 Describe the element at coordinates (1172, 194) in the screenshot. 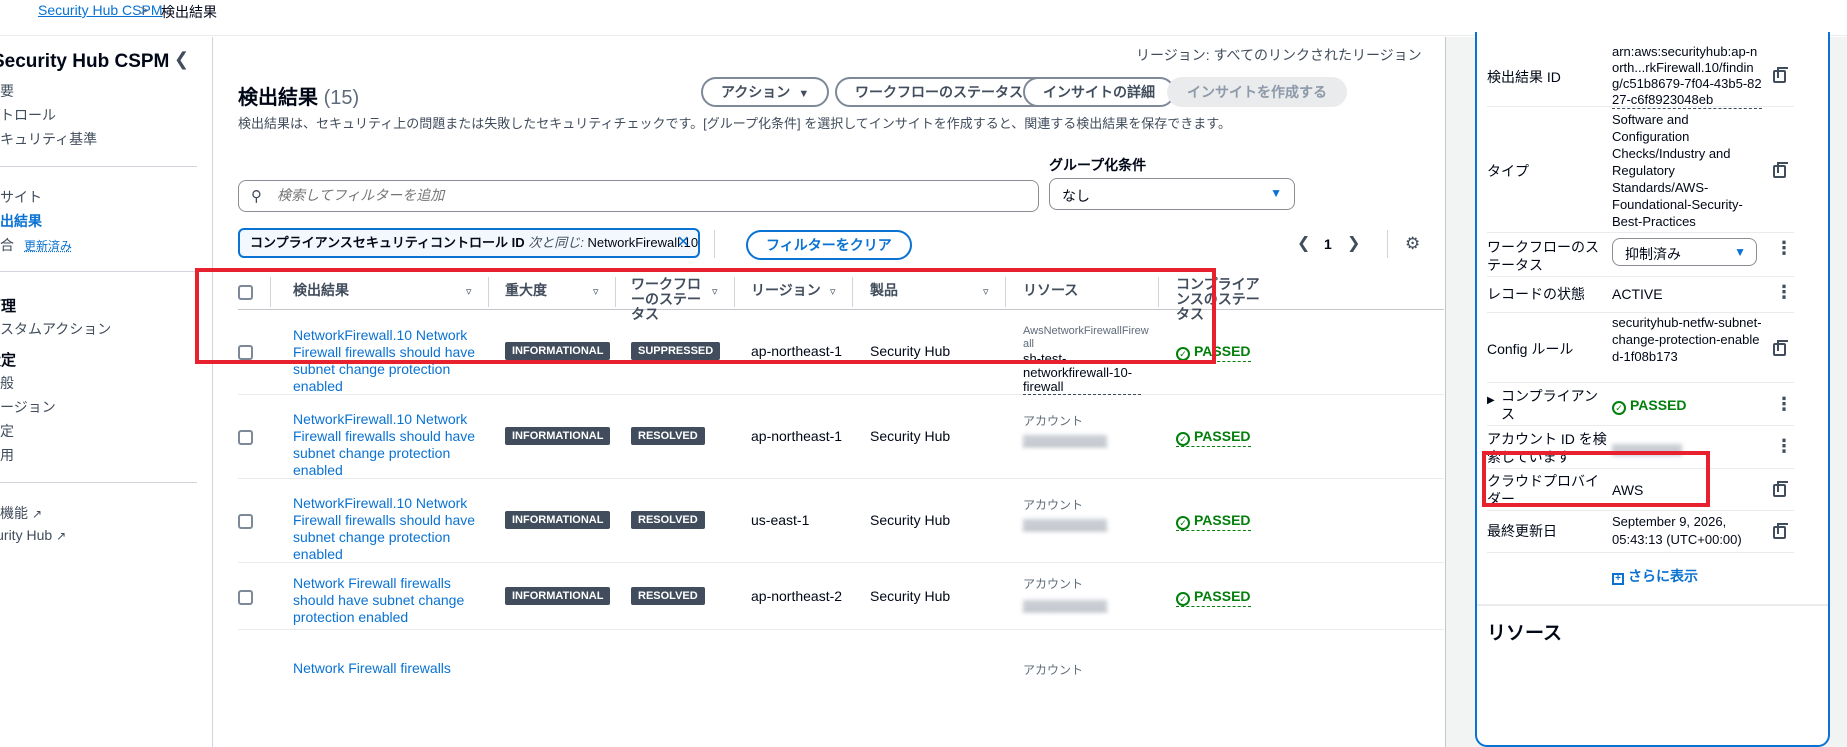

I see `group-by-select: なし ▼` at that location.